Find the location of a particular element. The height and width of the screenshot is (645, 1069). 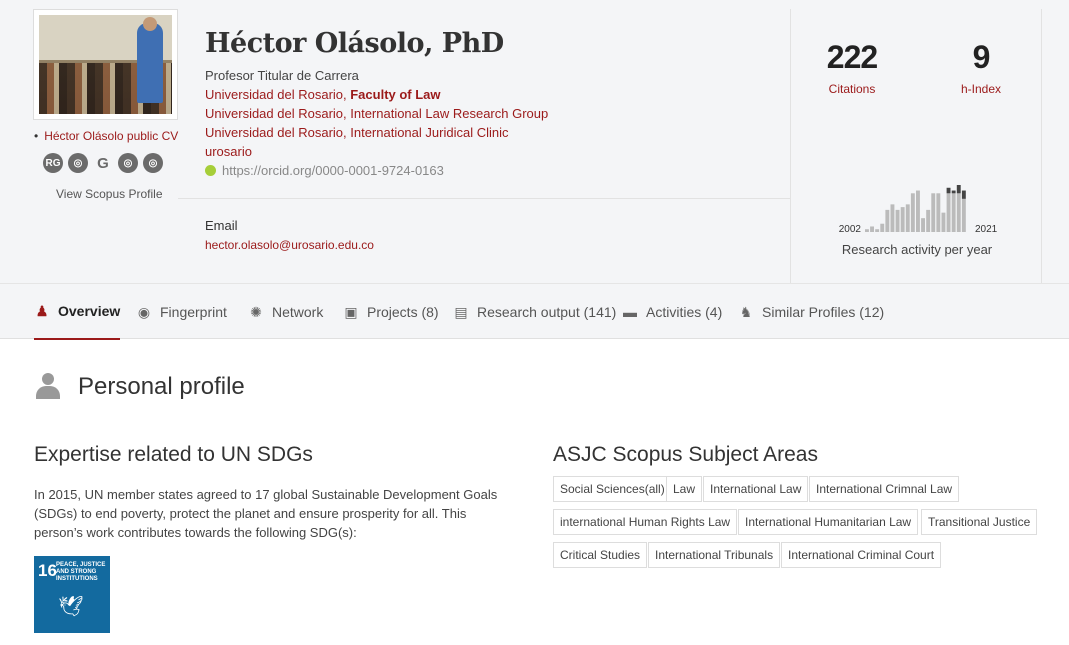

h-index-label: h-Index is located at coordinates (981, 89).